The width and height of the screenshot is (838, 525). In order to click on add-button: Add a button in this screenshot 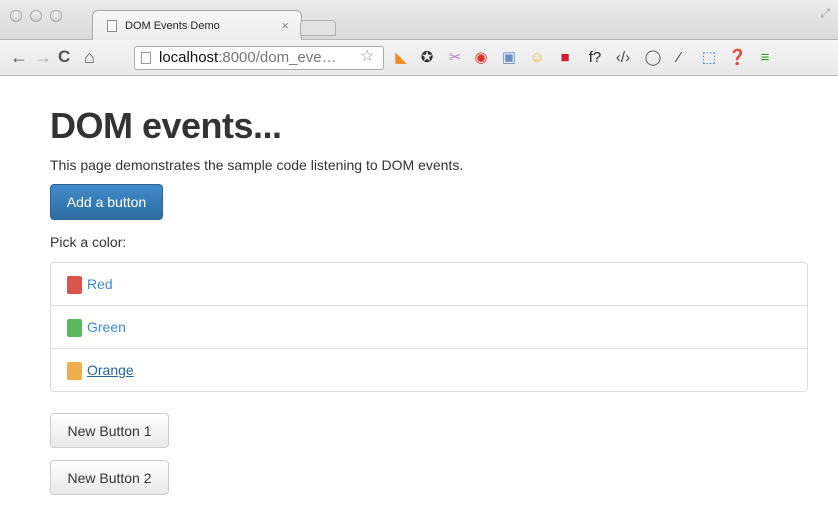, I will do `click(106, 202)`.